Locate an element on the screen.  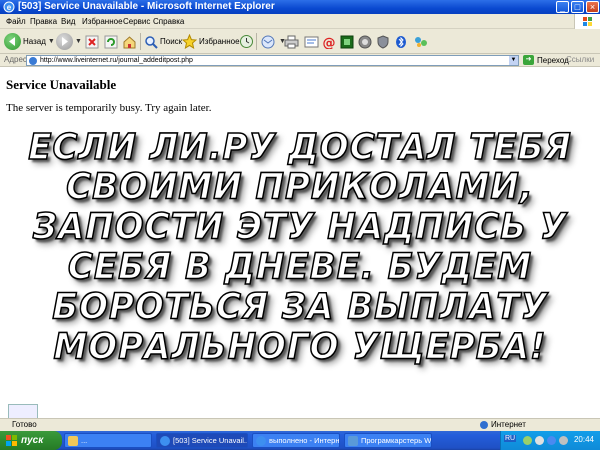
edit-icon is located at coordinates (311, 41).